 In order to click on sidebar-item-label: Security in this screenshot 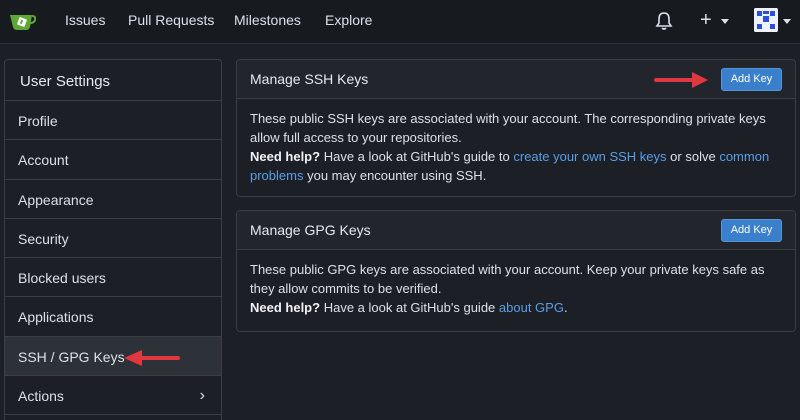, I will do `click(43, 238)`.